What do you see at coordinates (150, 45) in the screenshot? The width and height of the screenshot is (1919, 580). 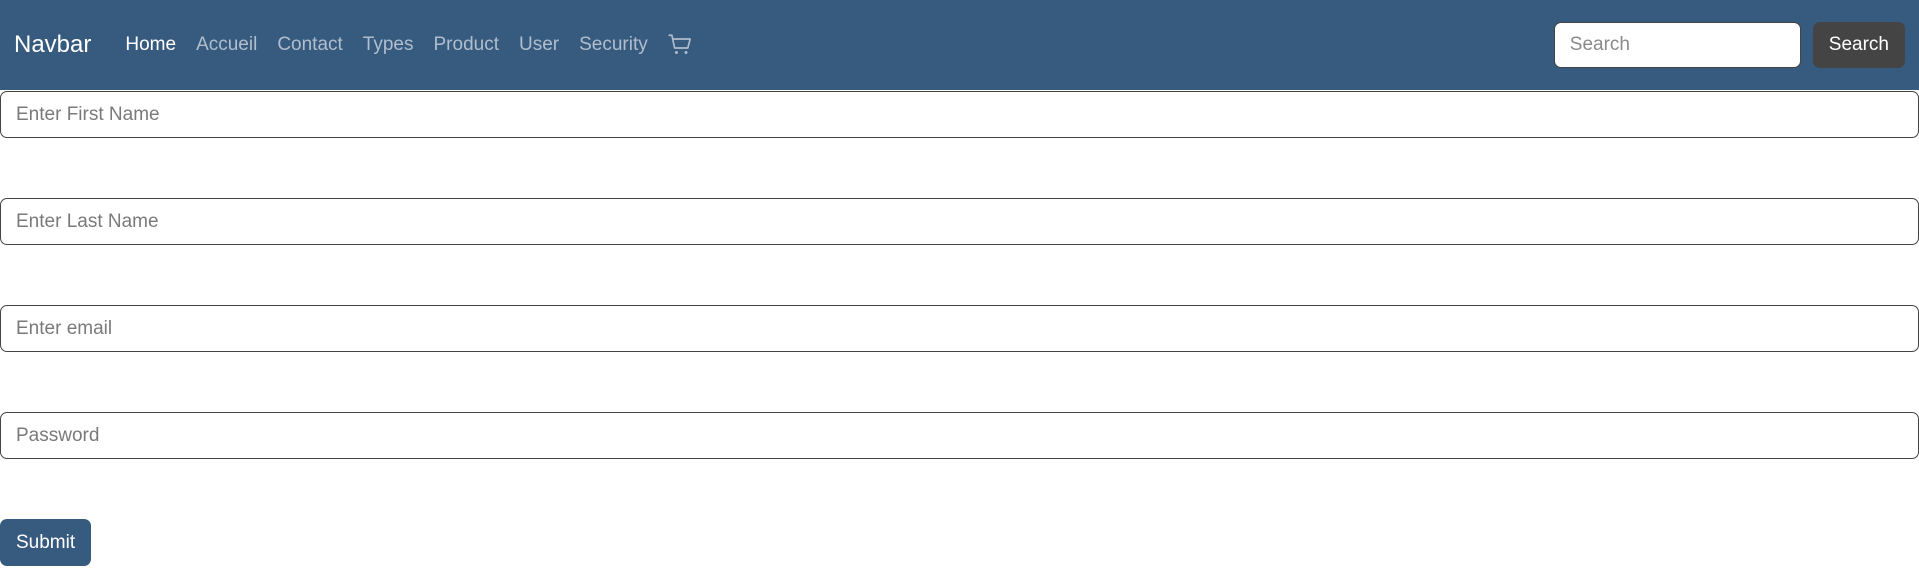 I see `nav-link-home: Home` at bounding box center [150, 45].